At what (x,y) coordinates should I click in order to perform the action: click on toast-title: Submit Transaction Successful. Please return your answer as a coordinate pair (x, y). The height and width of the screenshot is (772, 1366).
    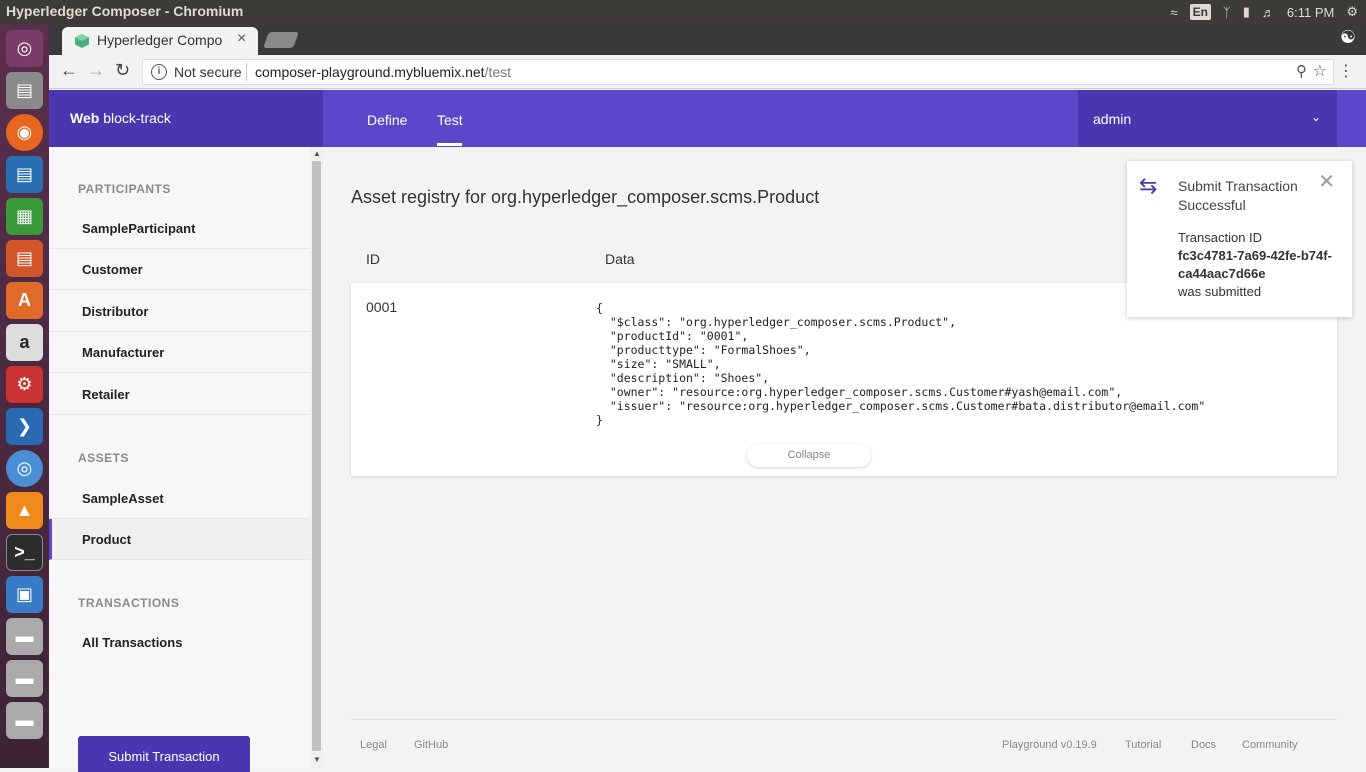
    Looking at the image, I should click on (1238, 195).